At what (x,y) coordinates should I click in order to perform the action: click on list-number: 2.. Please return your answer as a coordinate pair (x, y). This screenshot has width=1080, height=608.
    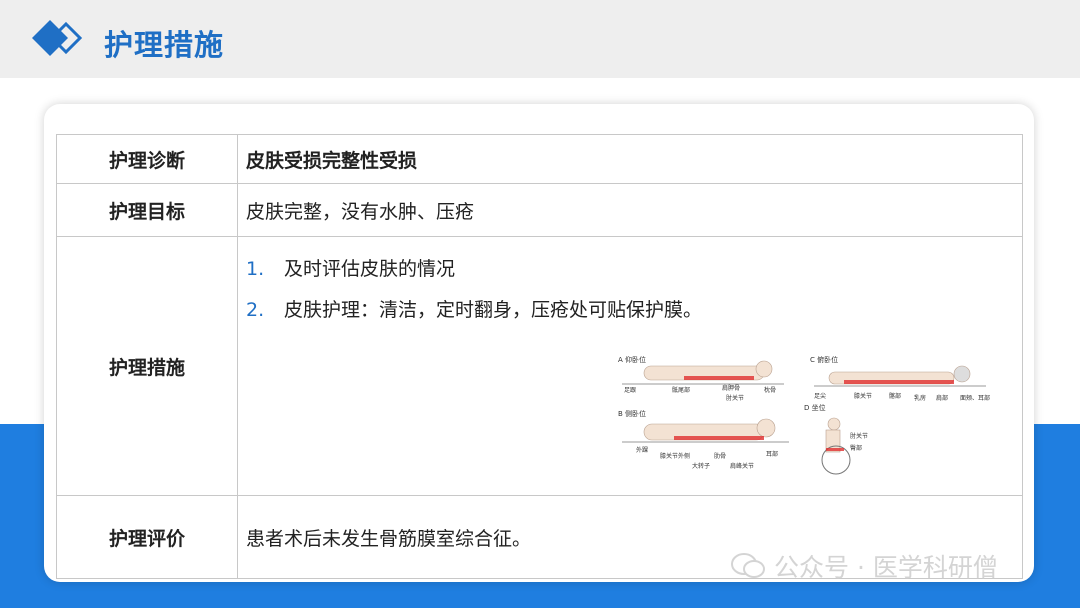
    Looking at the image, I should click on (255, 310).